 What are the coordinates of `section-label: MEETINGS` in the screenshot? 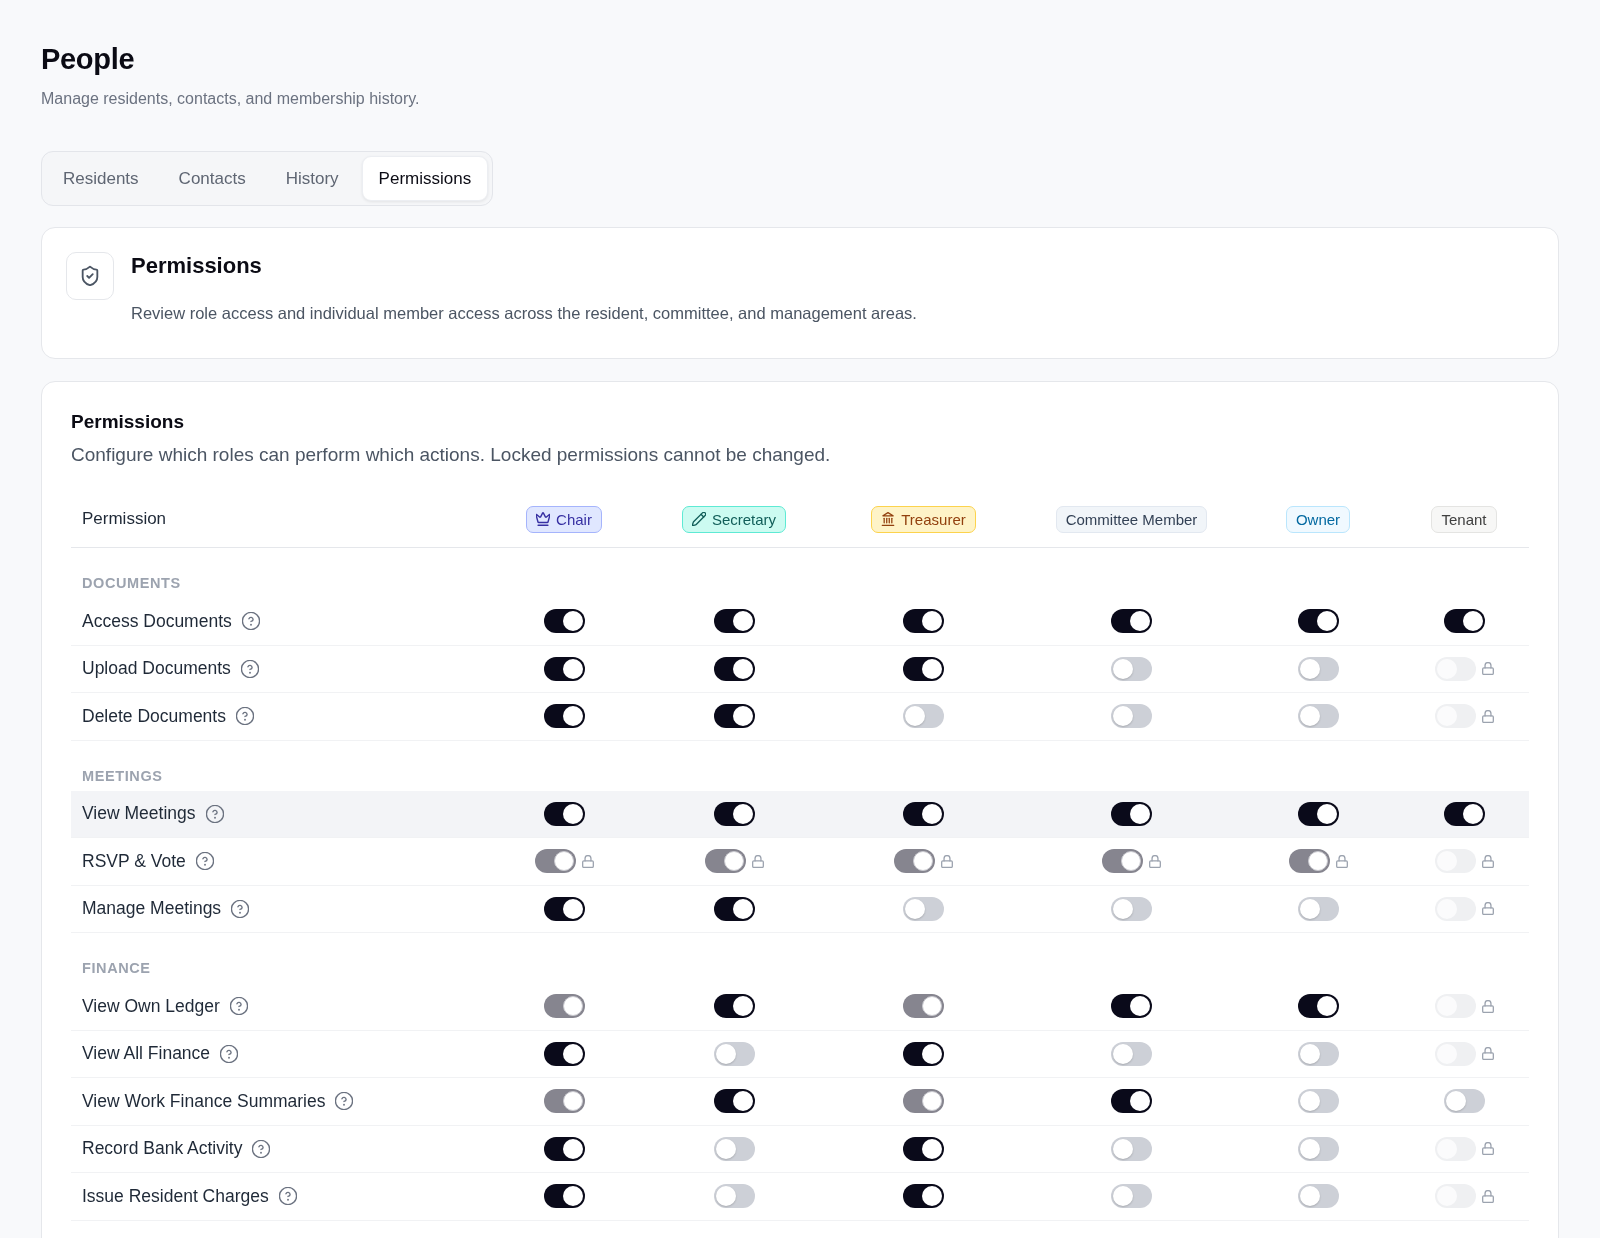 It's located at (122, 775).